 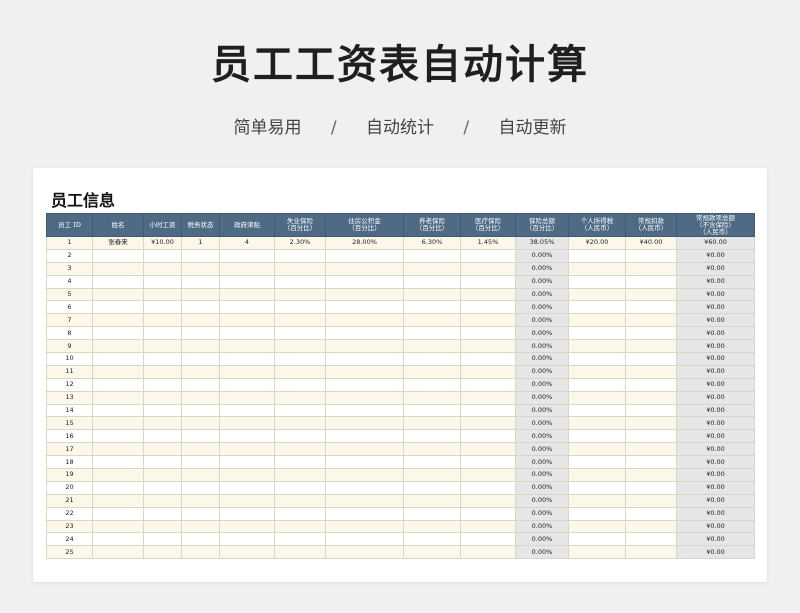 I want to click on table-cell: 4, so click(x=247, y=243).